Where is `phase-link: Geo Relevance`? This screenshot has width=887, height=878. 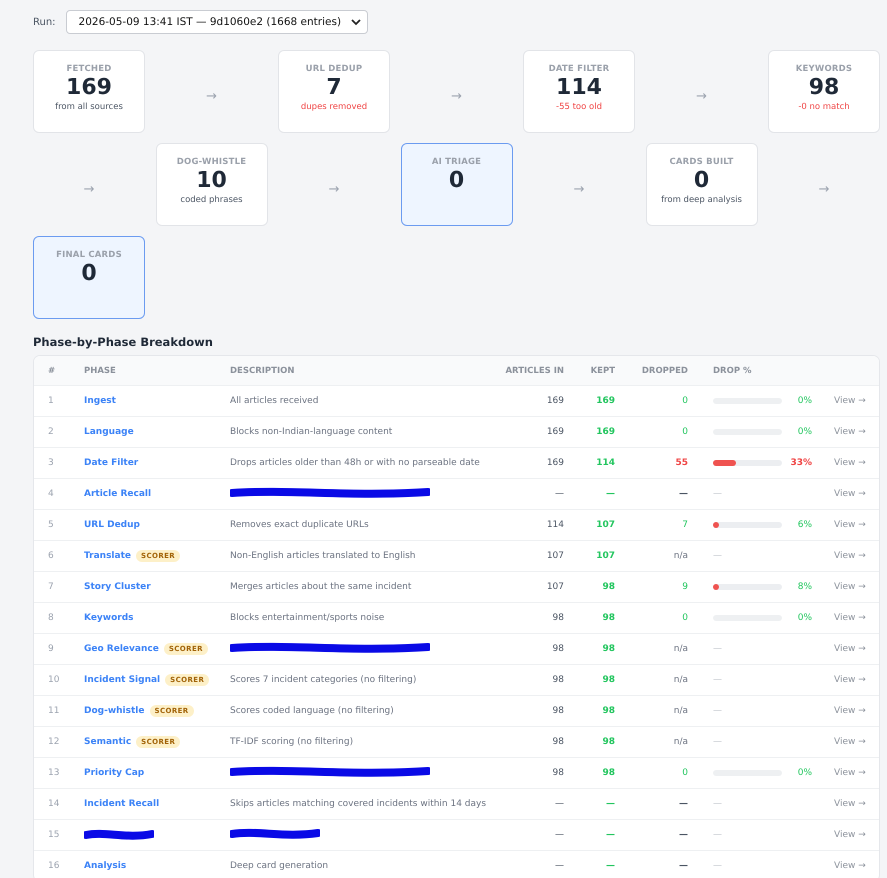
phase-link: Geo Relevance is located at coordinates (121, 649).